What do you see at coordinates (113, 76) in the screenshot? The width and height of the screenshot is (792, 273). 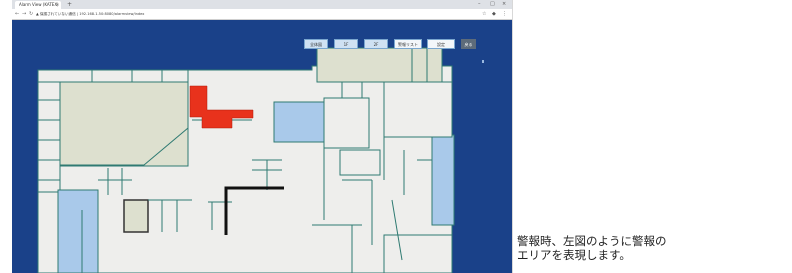 I see `room-strip-top` at bounding box center [113, 76].